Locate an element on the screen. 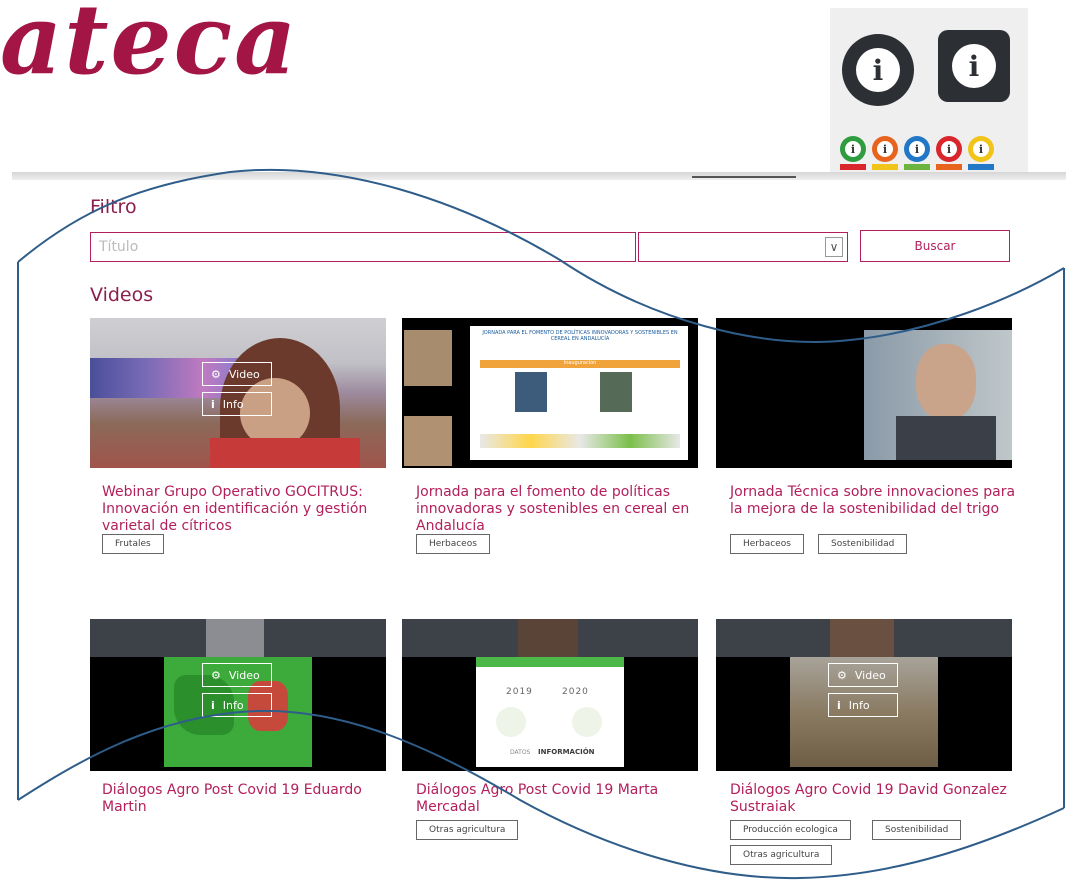 The width and height of the screenshot is (1066, 882). videos-heading: Videos is located at coordinates (122, 295).